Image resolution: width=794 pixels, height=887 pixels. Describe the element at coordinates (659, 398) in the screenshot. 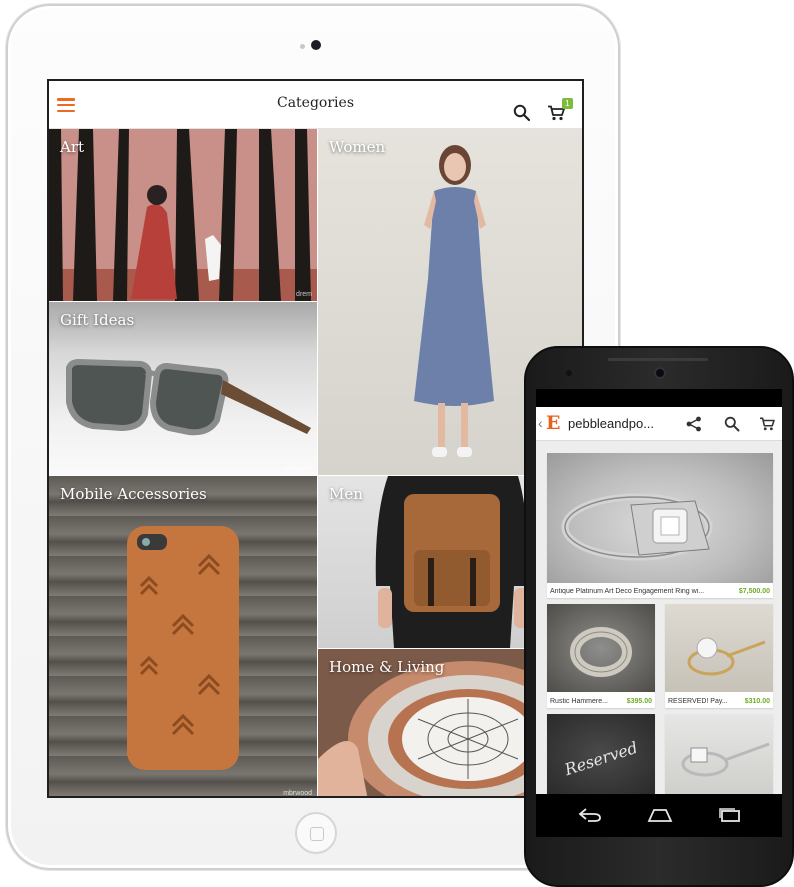

I see `status-bar` at that location.